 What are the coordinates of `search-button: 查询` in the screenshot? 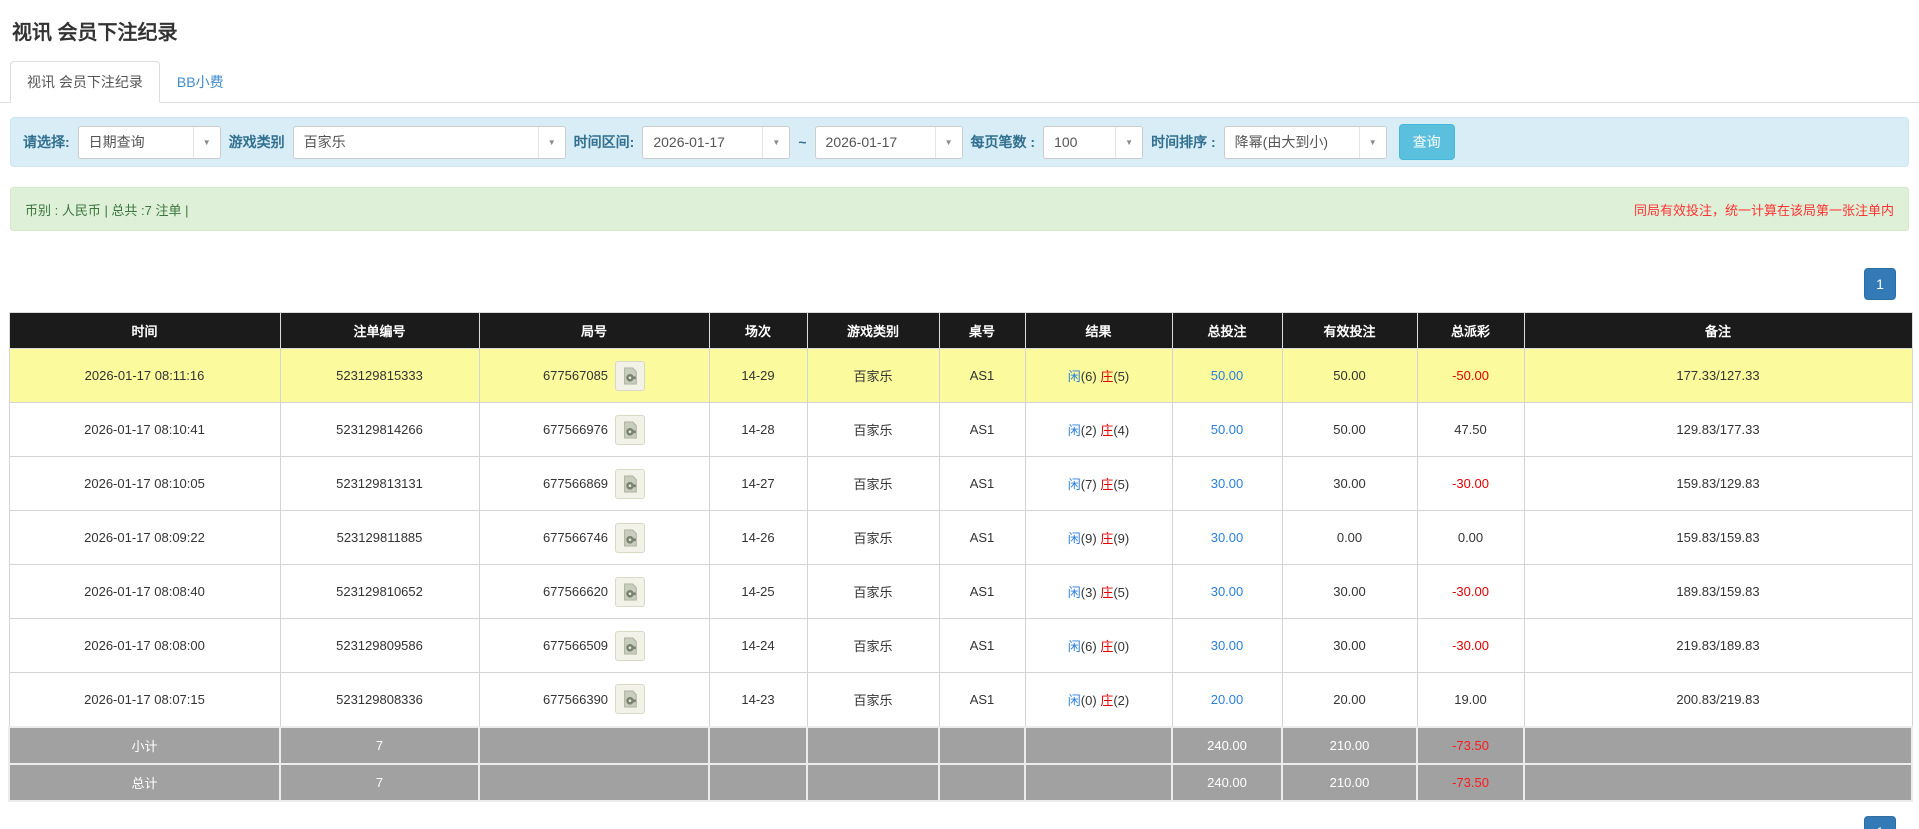 It's located at (1426, 142).